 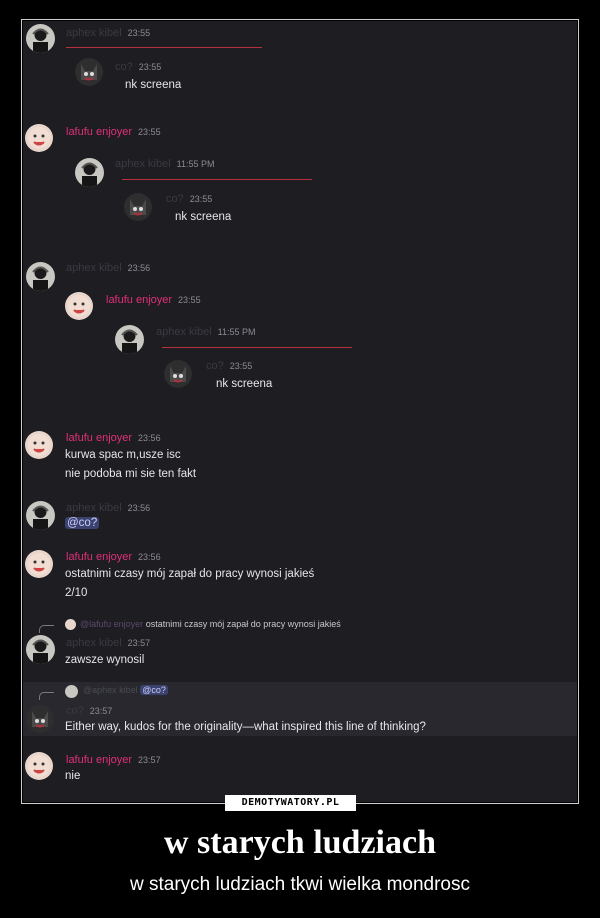 I want to click on reply-preview: @aphex kibel @co?, so click(x=125, y=690).